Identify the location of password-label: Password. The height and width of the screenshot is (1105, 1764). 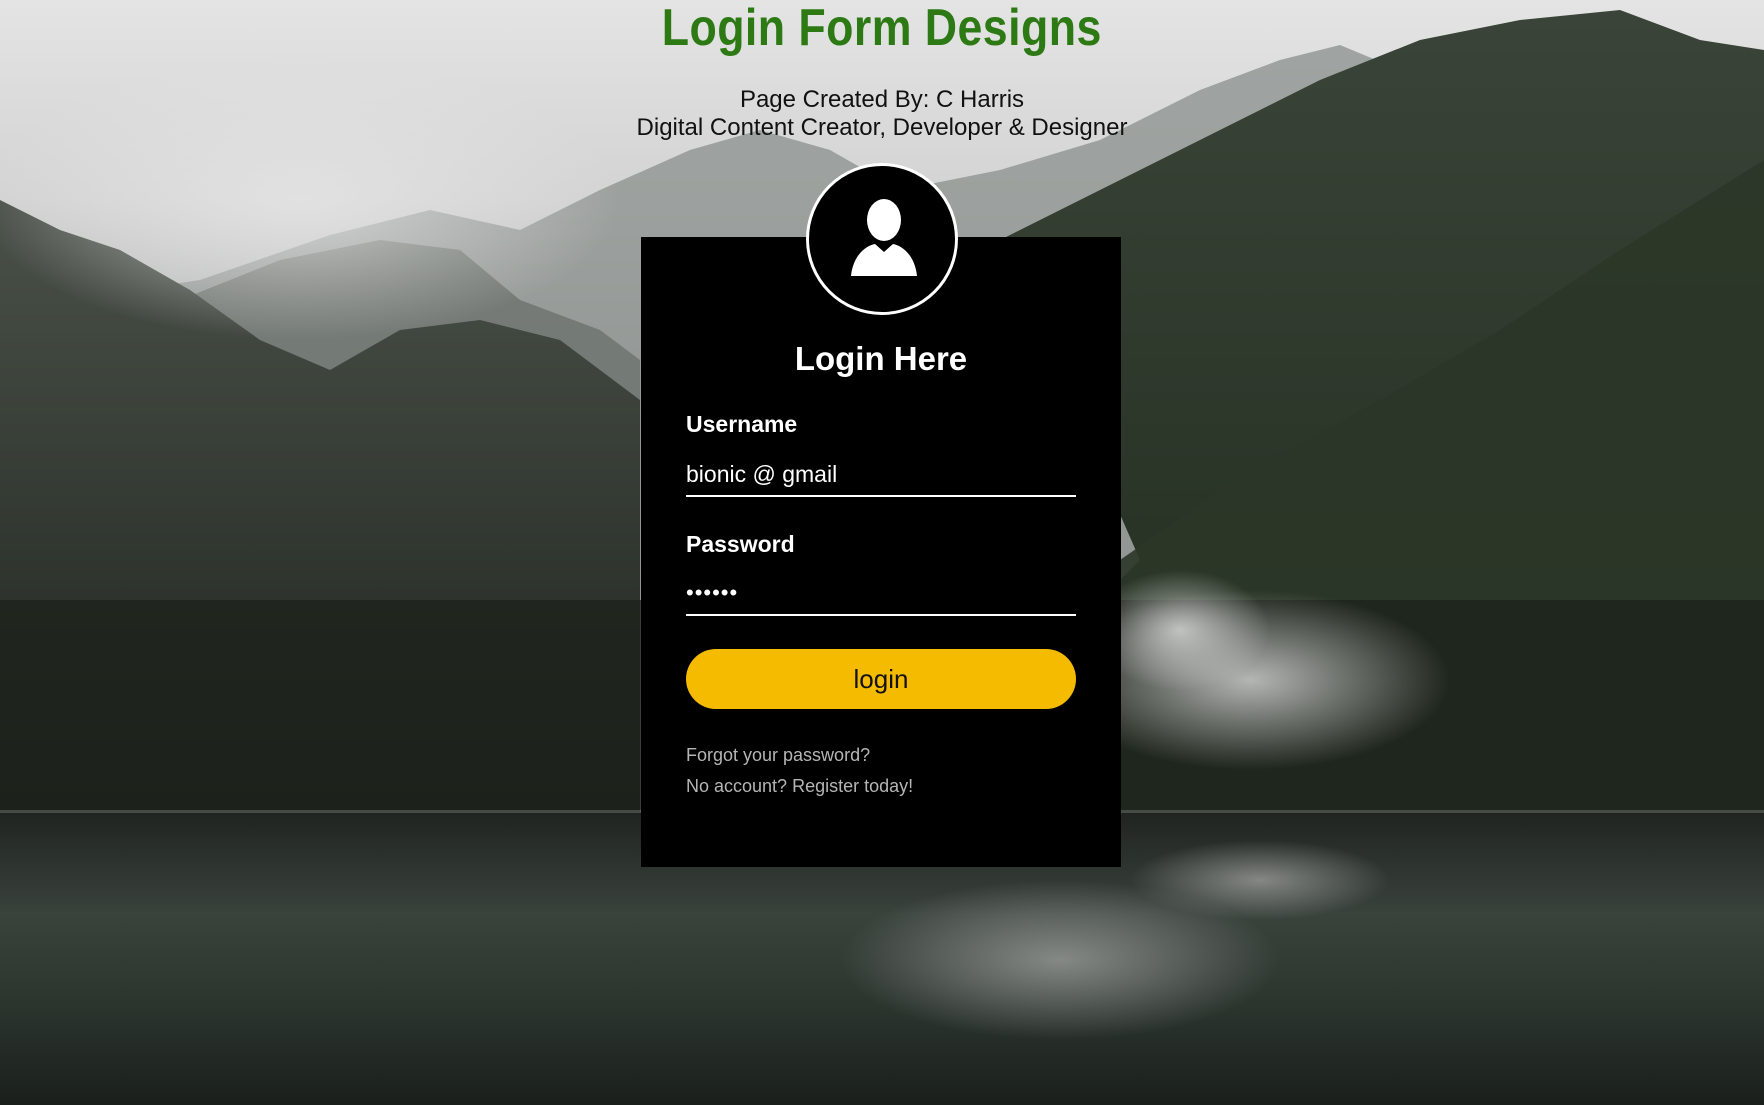
(740, 544).